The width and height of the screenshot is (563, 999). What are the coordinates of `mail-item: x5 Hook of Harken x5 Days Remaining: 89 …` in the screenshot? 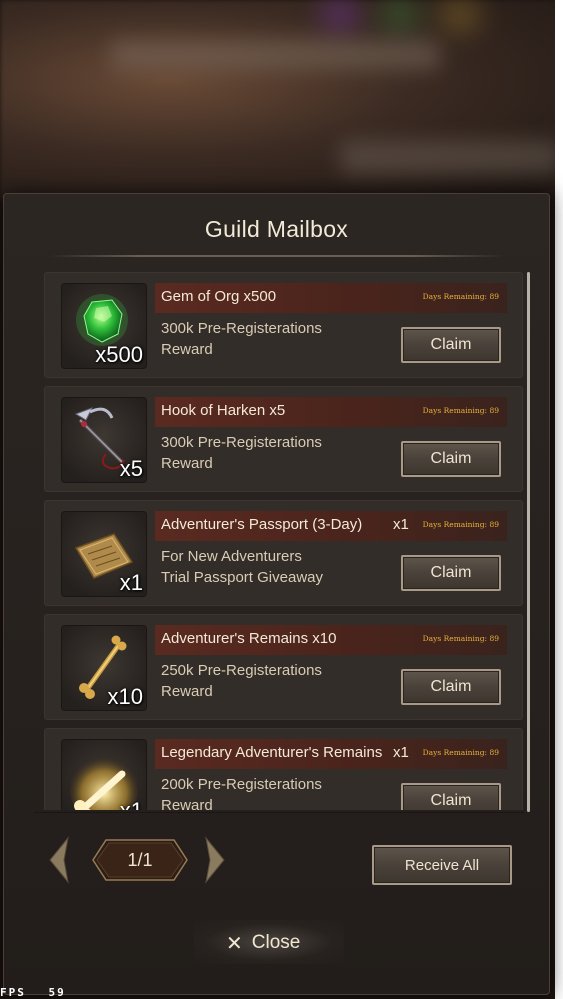 It's located at (283, 439).